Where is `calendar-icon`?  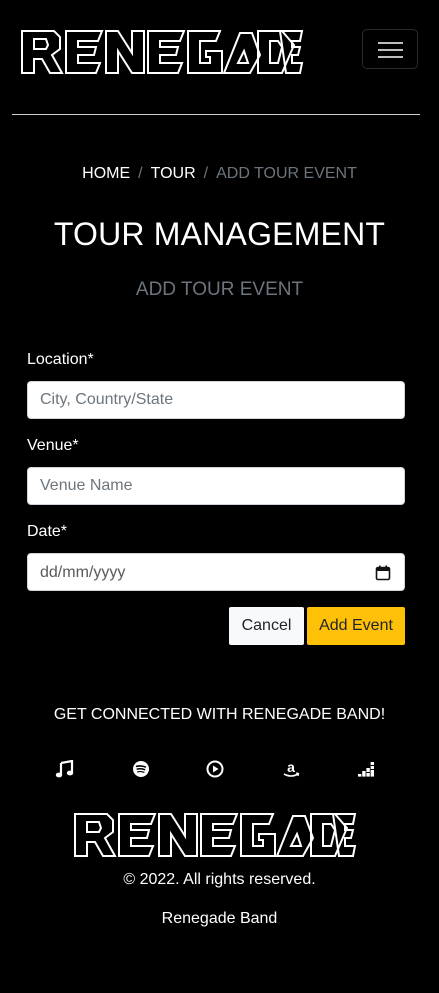 calendar-icon is located at coordinates (383, 573).